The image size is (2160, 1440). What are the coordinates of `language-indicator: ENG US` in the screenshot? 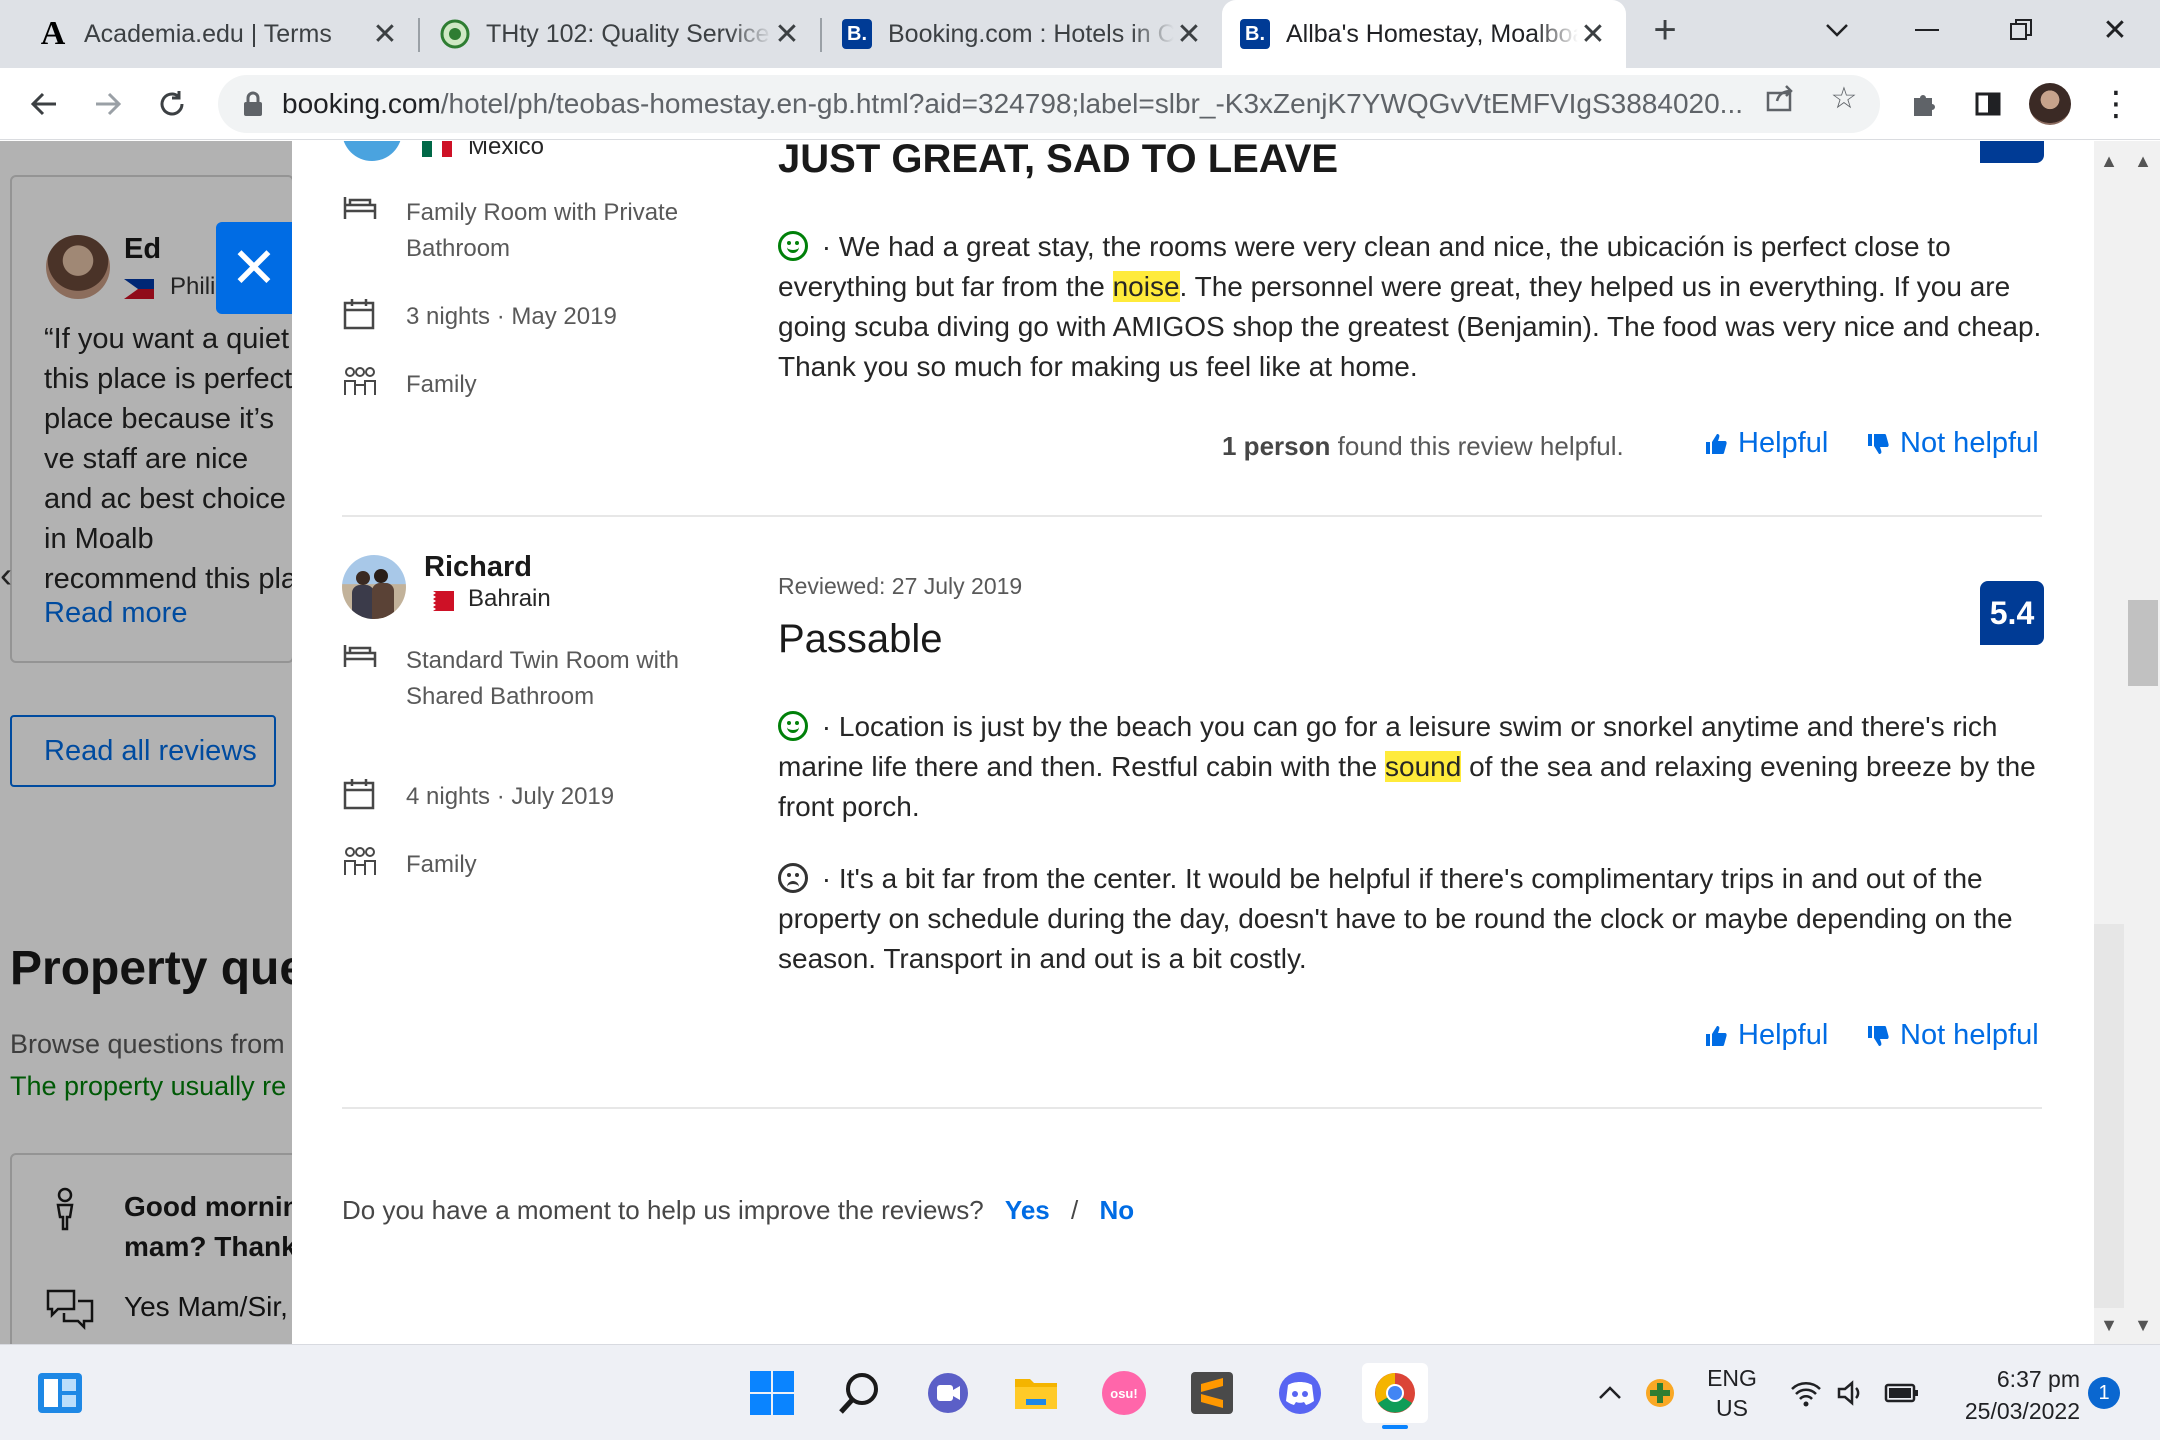 It's located at (1732, 1393).